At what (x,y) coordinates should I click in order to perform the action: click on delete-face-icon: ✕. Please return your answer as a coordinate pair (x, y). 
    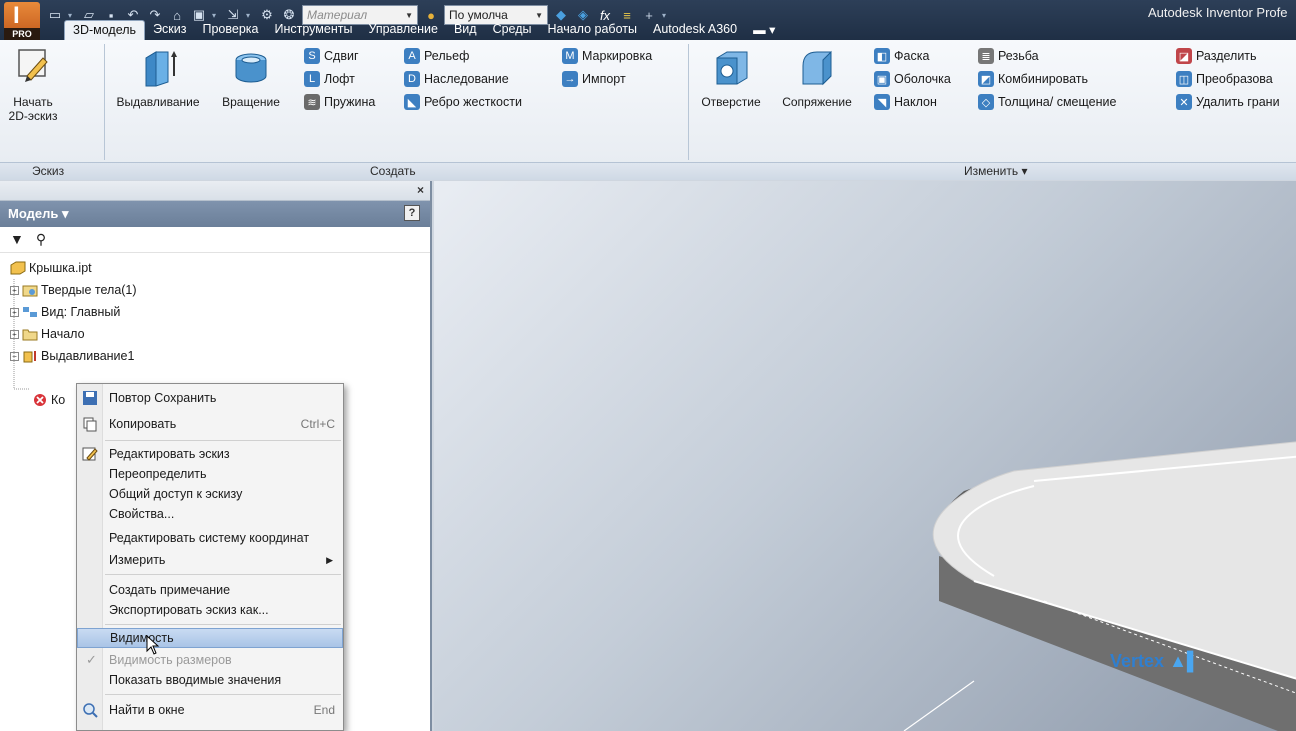
    Looking at the image, I should click on (1184, 102).